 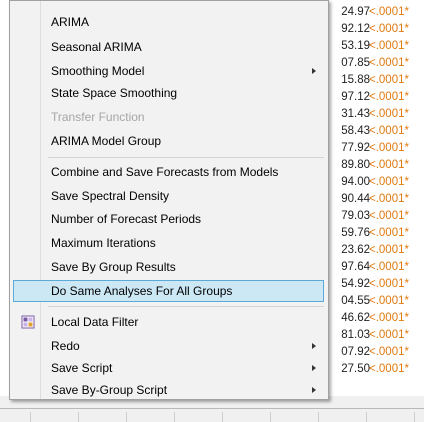 I want to click on table-row: 53.19 <.0001*, so click(x=375, y=46).